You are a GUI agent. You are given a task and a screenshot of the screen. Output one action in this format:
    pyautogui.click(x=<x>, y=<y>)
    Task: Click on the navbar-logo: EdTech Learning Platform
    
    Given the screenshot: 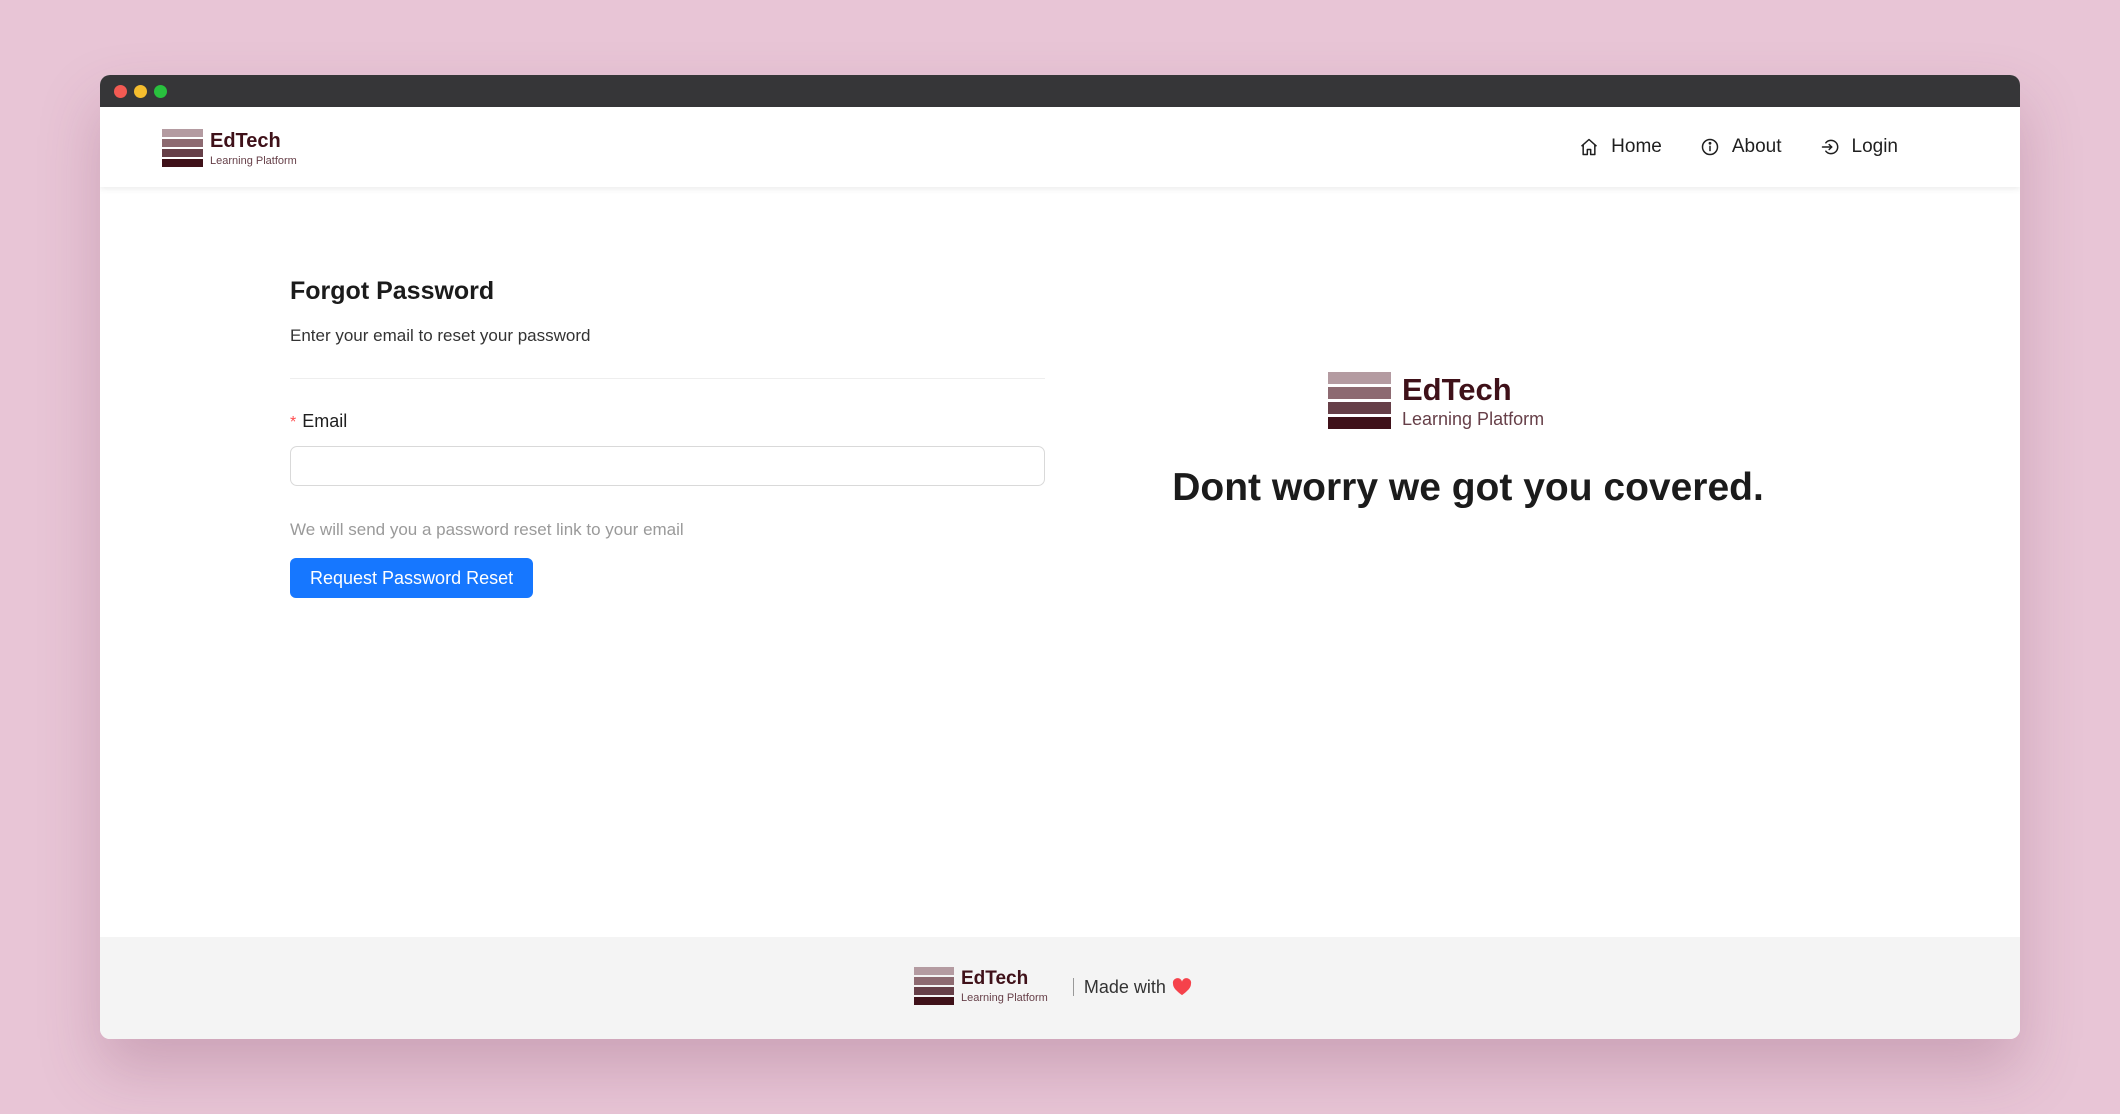 What is the action you would take?
    pyautogui.click(x=229, y=149)
    